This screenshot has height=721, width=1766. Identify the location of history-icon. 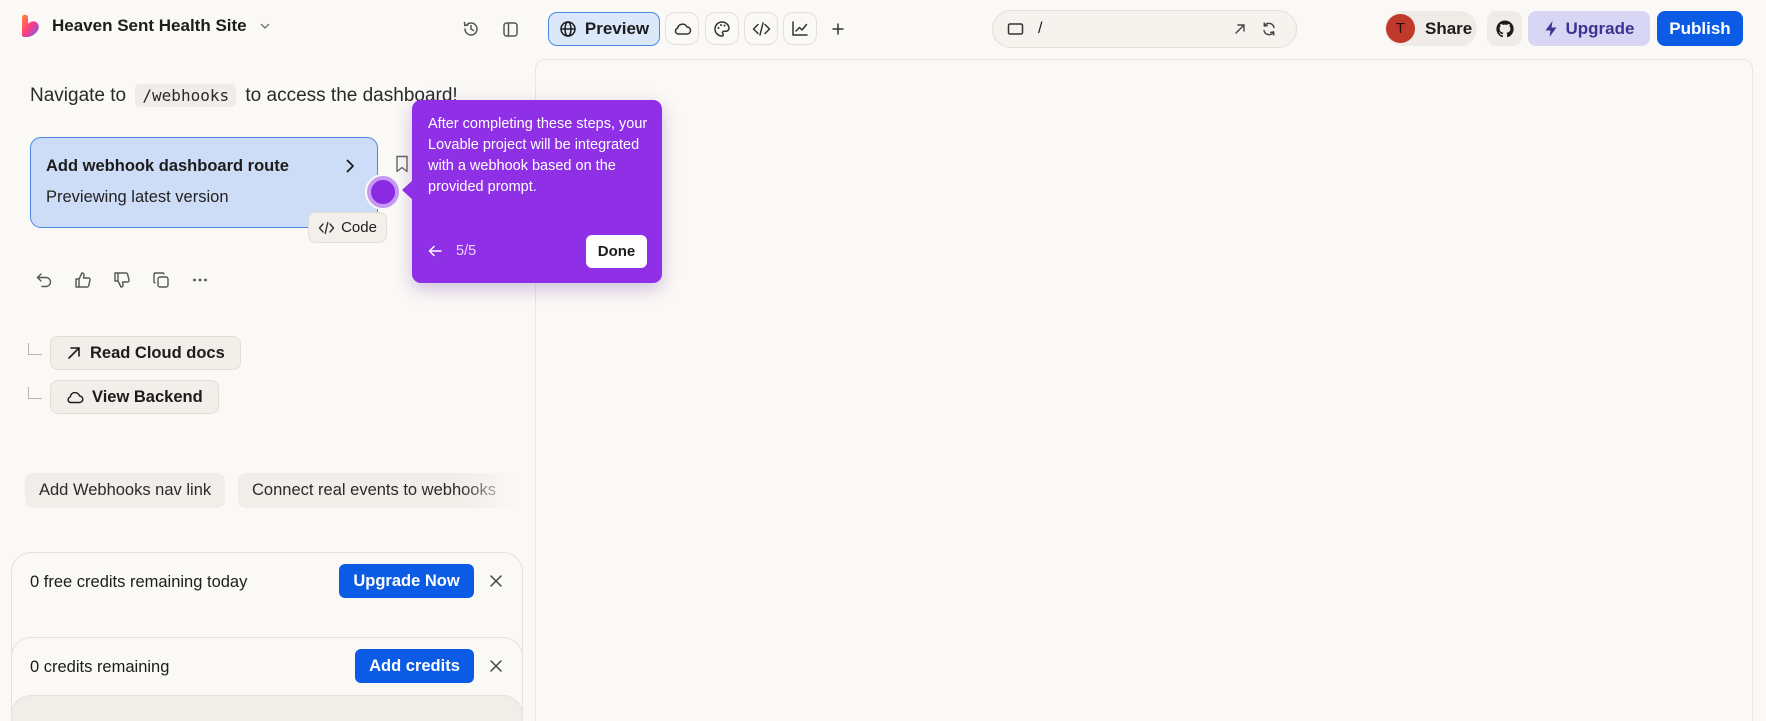
(470, 28).